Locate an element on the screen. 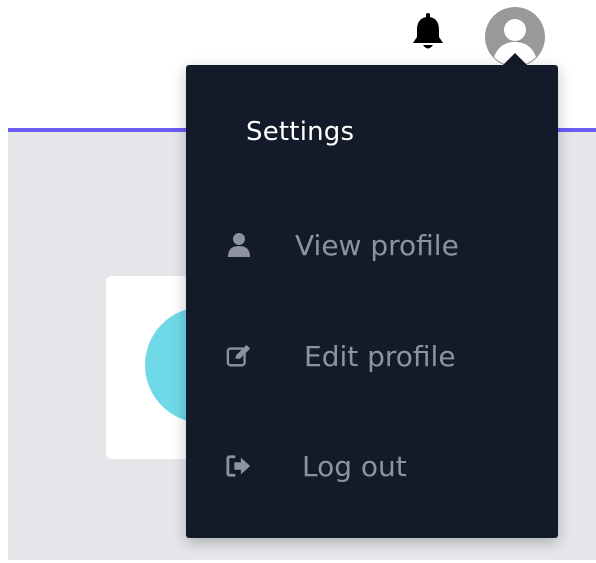 The image size is (596, 563). menu-item-view-profile: View profile is located at coordinates (381, 245).